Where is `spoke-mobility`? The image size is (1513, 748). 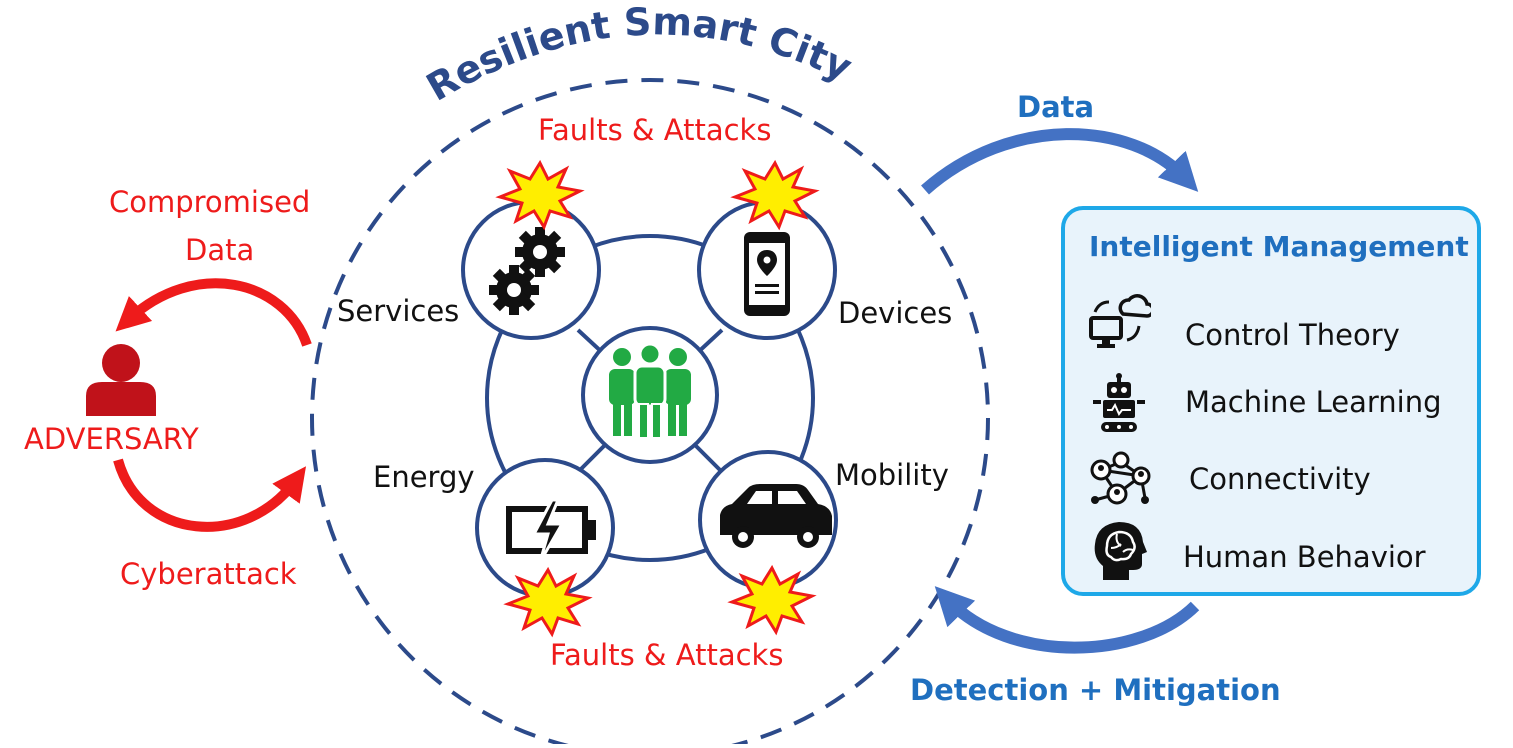 spoke-mobility is located at coordinates (708, 458).